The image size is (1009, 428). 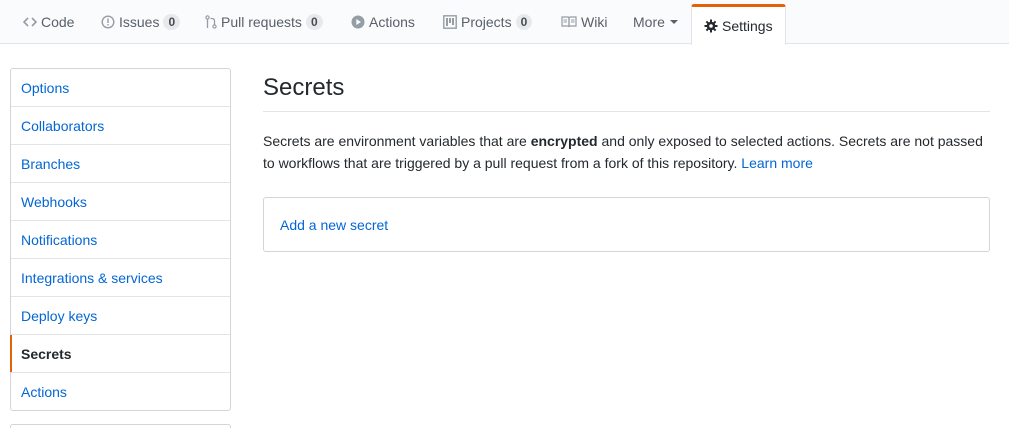 I want to click on tab-settings: Settings, so click(x=738, y=24).